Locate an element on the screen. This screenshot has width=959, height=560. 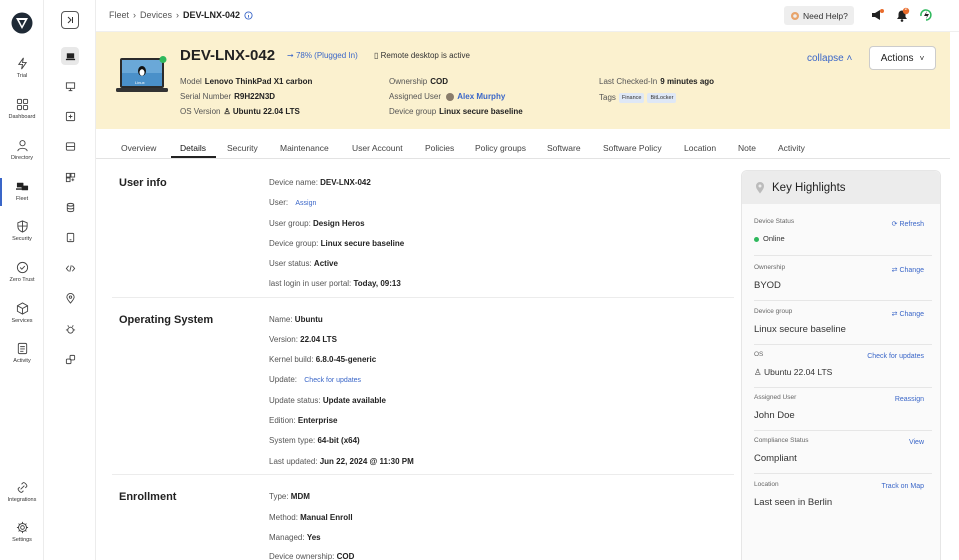
field-value: Design Heros is located at coordinates (339, 223).